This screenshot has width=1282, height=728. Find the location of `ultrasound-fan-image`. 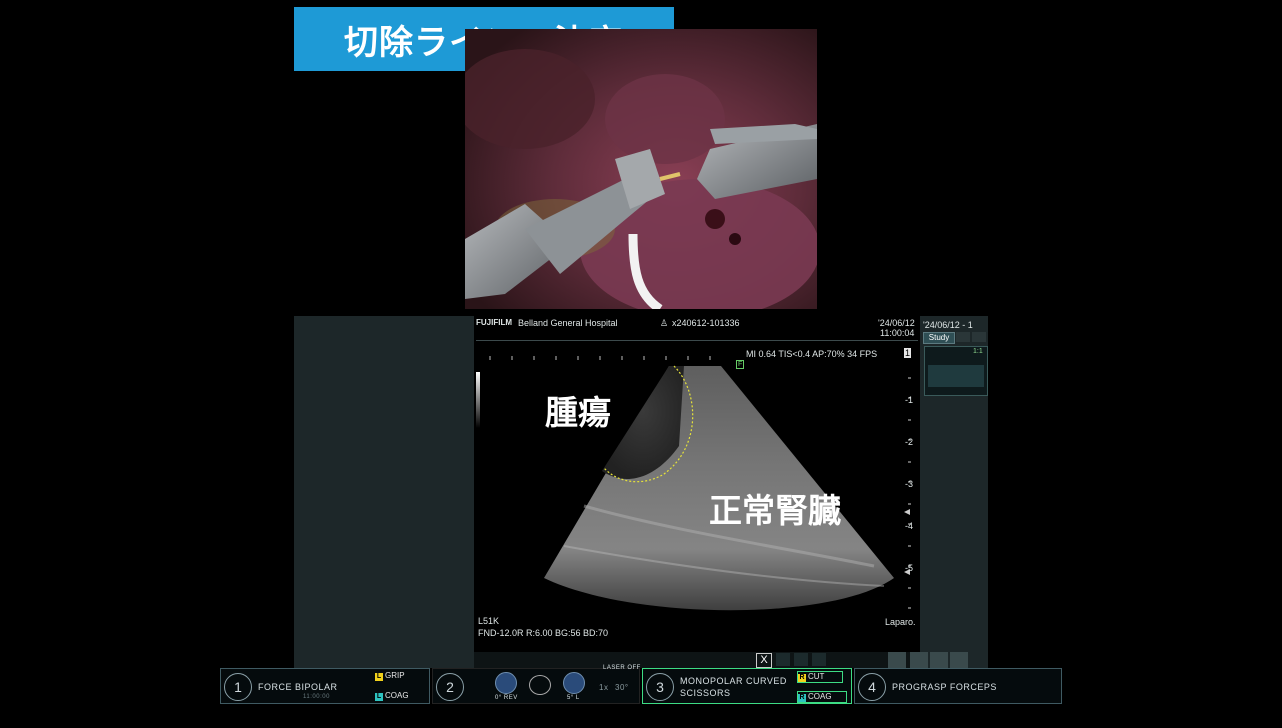

ultrasound-fan-image is located at coordinates (719, 488).